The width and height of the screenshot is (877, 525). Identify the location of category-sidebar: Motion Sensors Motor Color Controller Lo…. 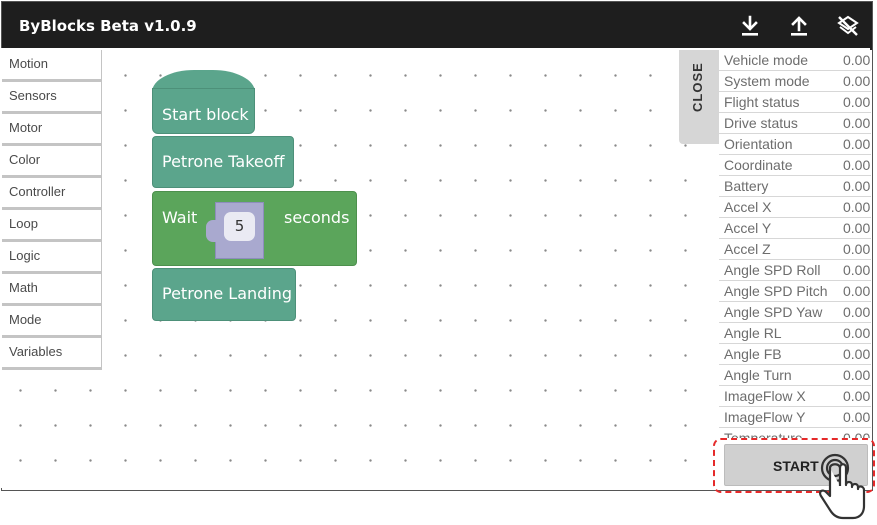
(52, 210).